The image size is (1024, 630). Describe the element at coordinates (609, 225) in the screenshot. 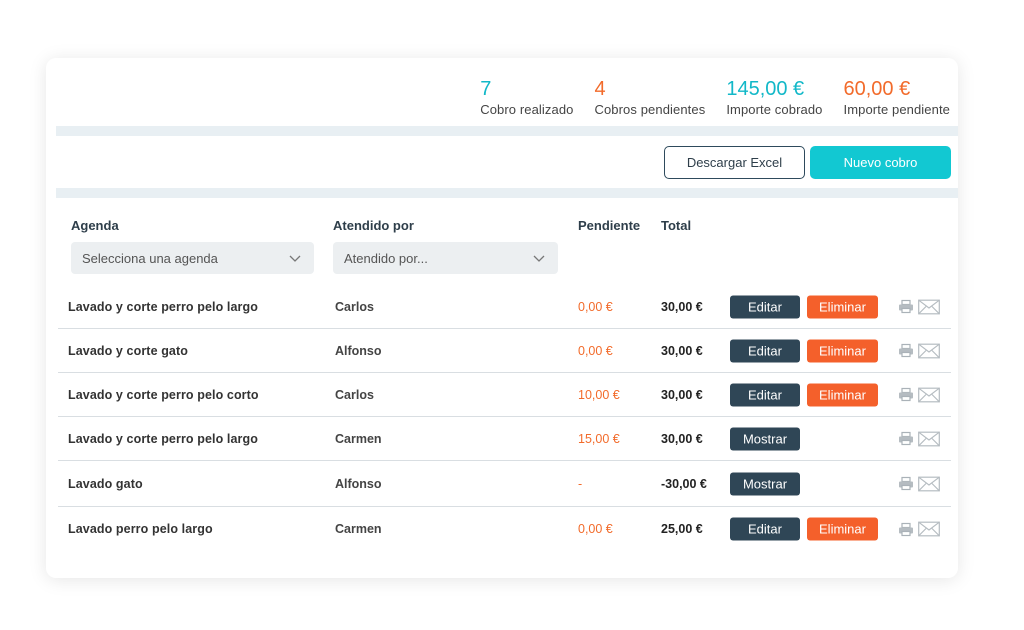

I see `column-header-pendiente: Pendiente` at that location.